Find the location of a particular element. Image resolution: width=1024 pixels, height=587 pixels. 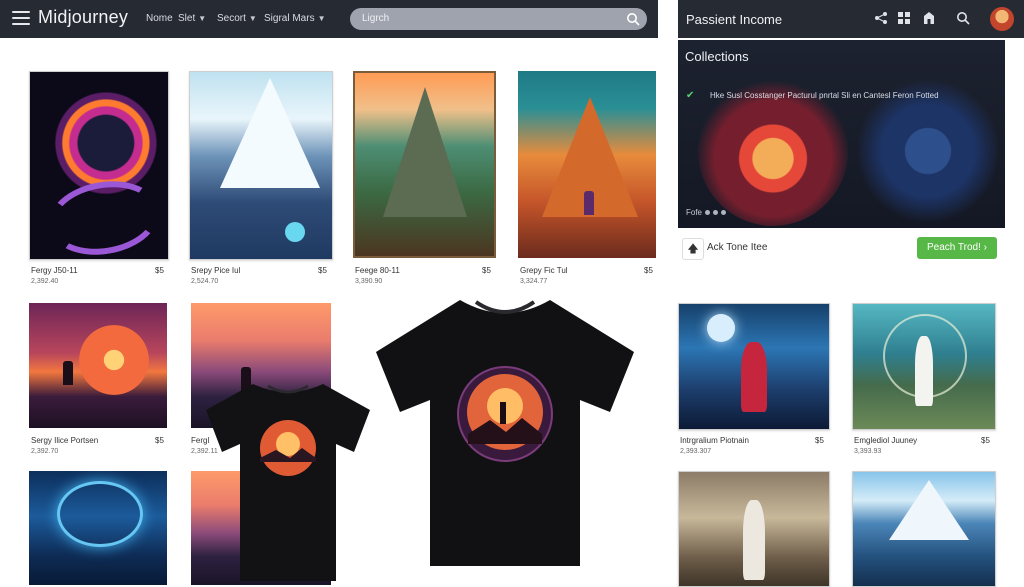

nav-item-secort: Secort ▼ is located at coordinates (237, 18).